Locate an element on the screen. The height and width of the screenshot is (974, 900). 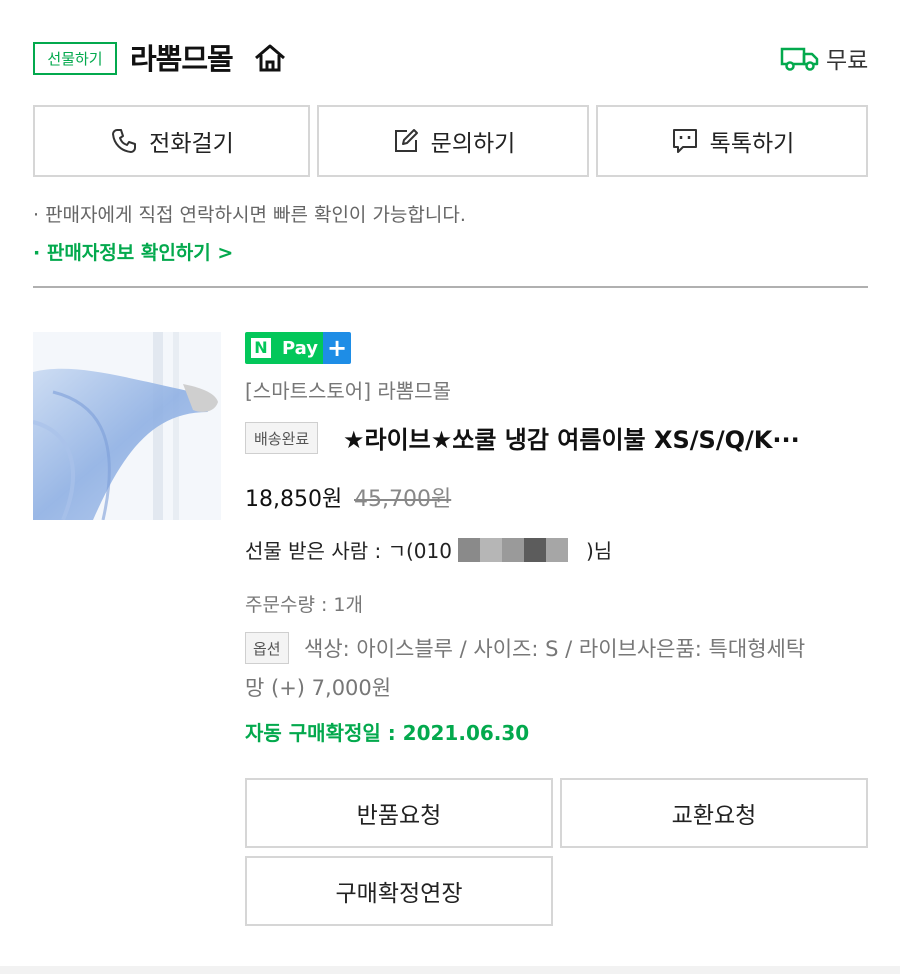
truck-icon is located at coordinates (799, 59).